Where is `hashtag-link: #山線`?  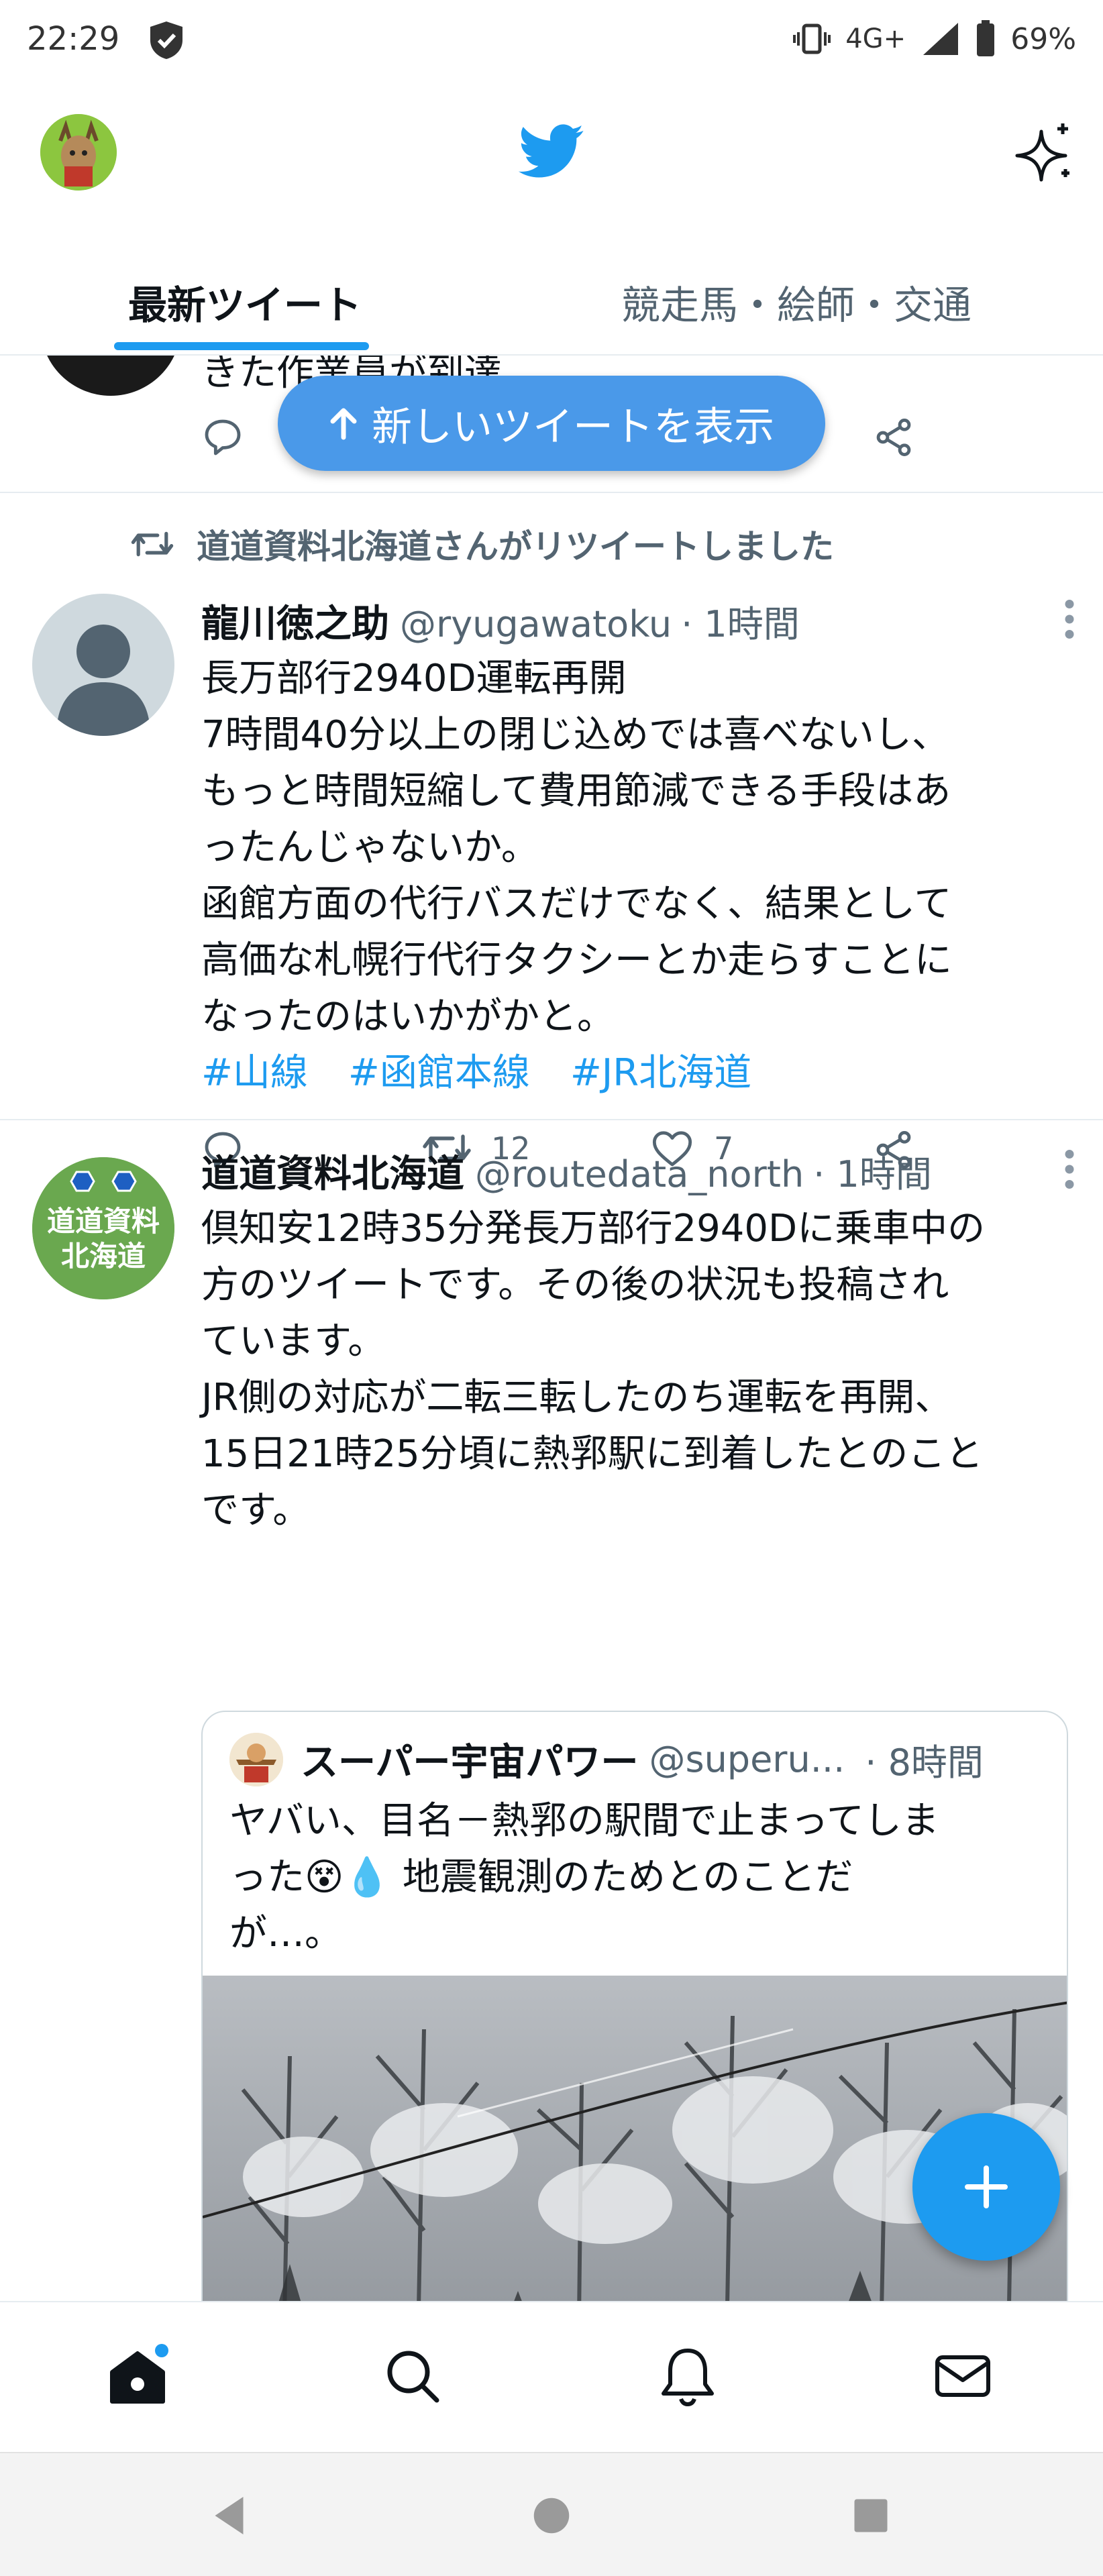
hashtag-link: #山線 is located at coordinates (255, 1073).